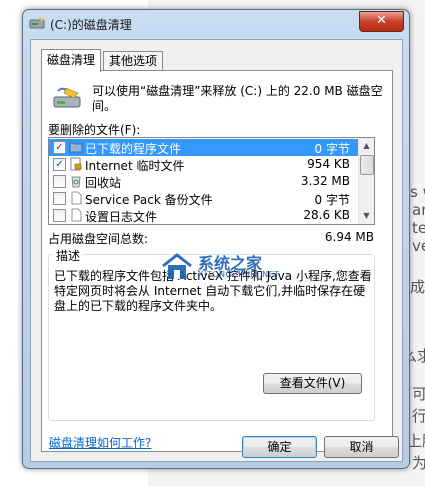 The height and width of the screenshot is (486, 425). What do you see at coordinates (76, 182) in the screenshot?
I see `recycle-bin-icon` at bounding box center [76, 182].